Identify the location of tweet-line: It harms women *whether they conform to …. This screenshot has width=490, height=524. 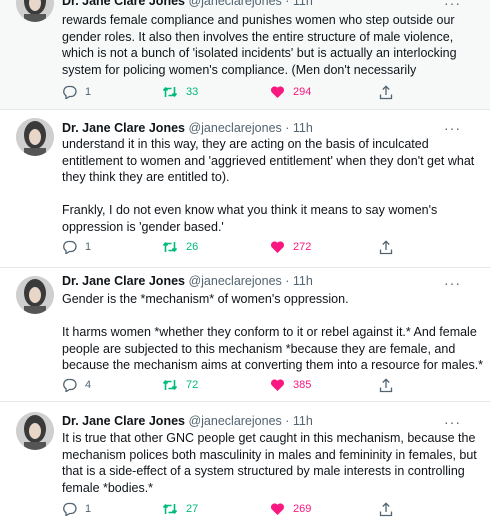
(269, 332).